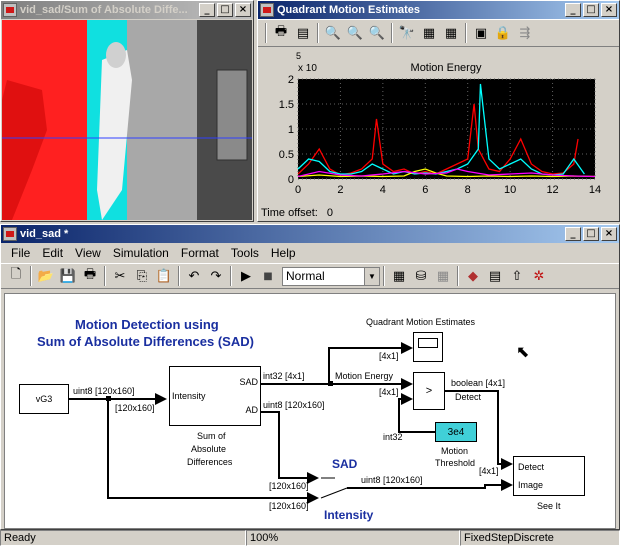 The image size is (620, 546). What do you see at coordinates (503, 33) in the screenshot?
I see `lock-icon: 🔒` at bounding box center [503, 33].